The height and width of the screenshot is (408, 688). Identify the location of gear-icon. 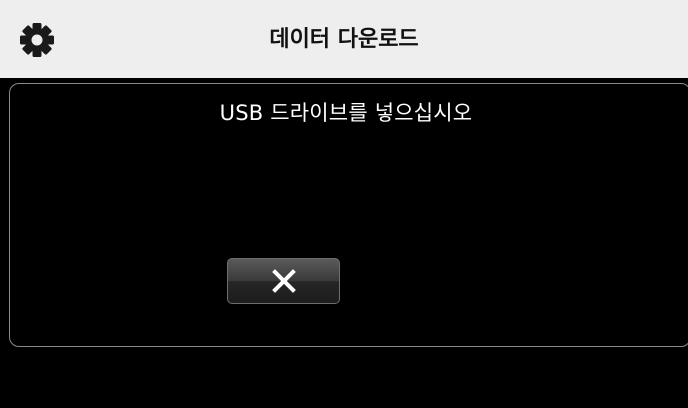
(37, 40).